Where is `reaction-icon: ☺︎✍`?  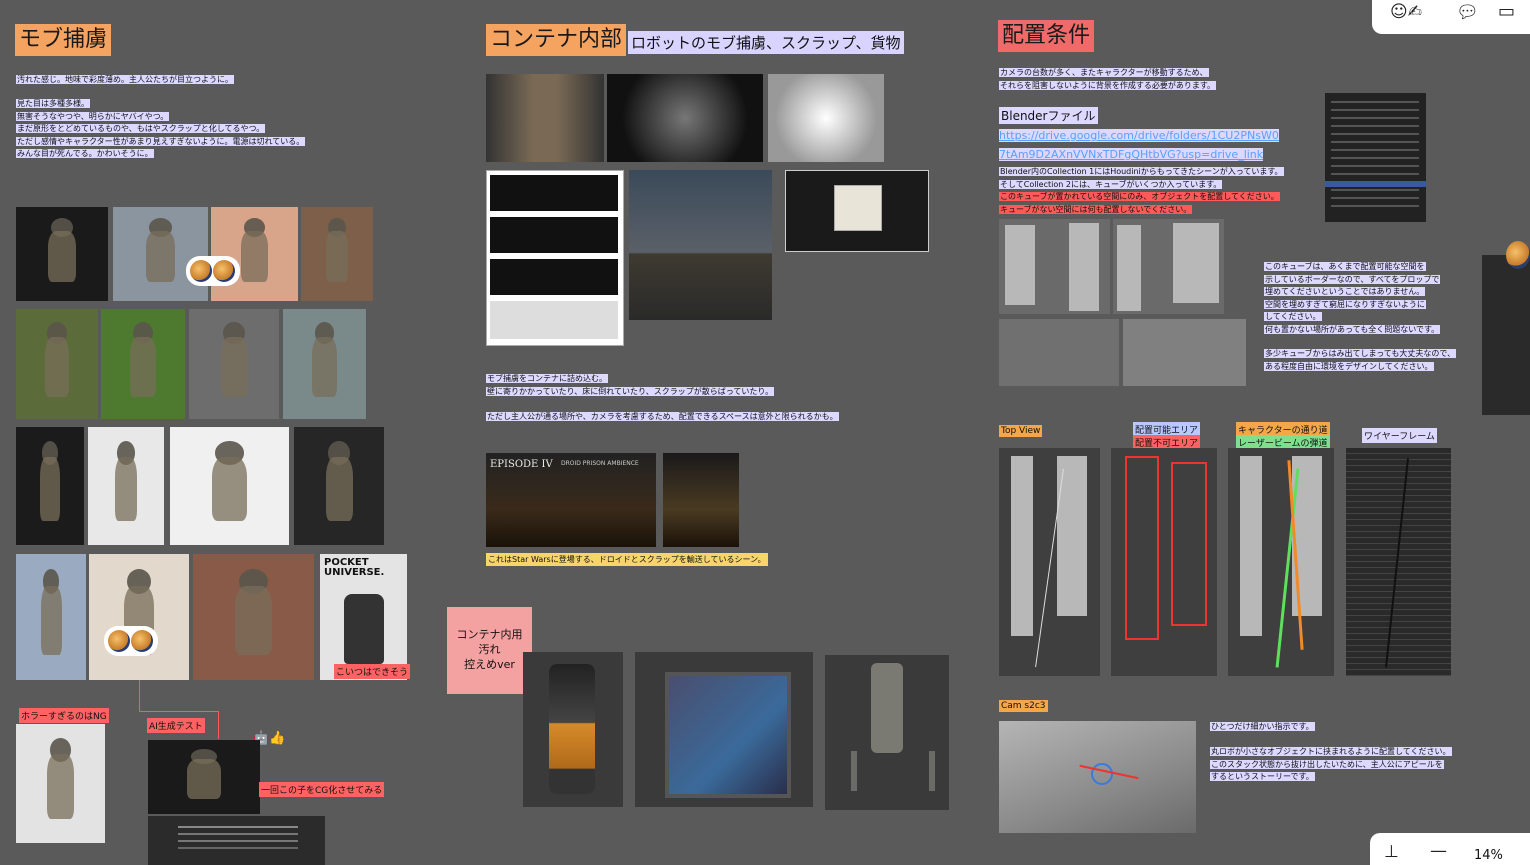
reaction-icon: ☺︎✍ is located at coordinates (1406, 12).